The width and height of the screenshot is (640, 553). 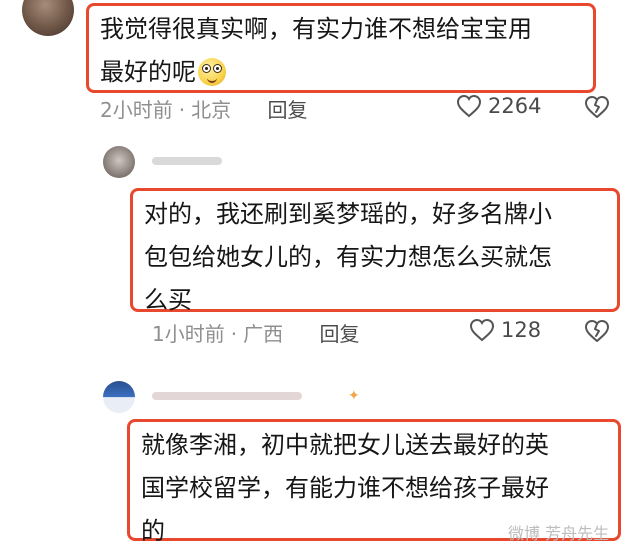 What do you see at coordinates (559, 533) in the screenshot?
I see `watermark: 微博 芳舟先生` at bounding box center [559, 533].